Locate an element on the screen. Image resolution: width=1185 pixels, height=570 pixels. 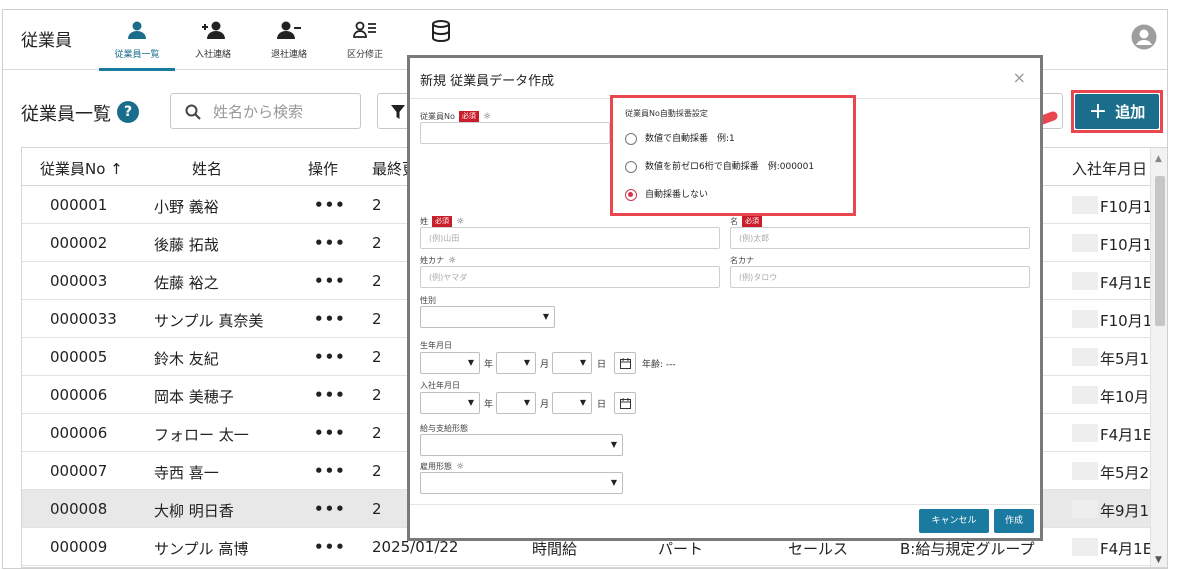
gender-select: ▼ is located at coordinates (487, 317).